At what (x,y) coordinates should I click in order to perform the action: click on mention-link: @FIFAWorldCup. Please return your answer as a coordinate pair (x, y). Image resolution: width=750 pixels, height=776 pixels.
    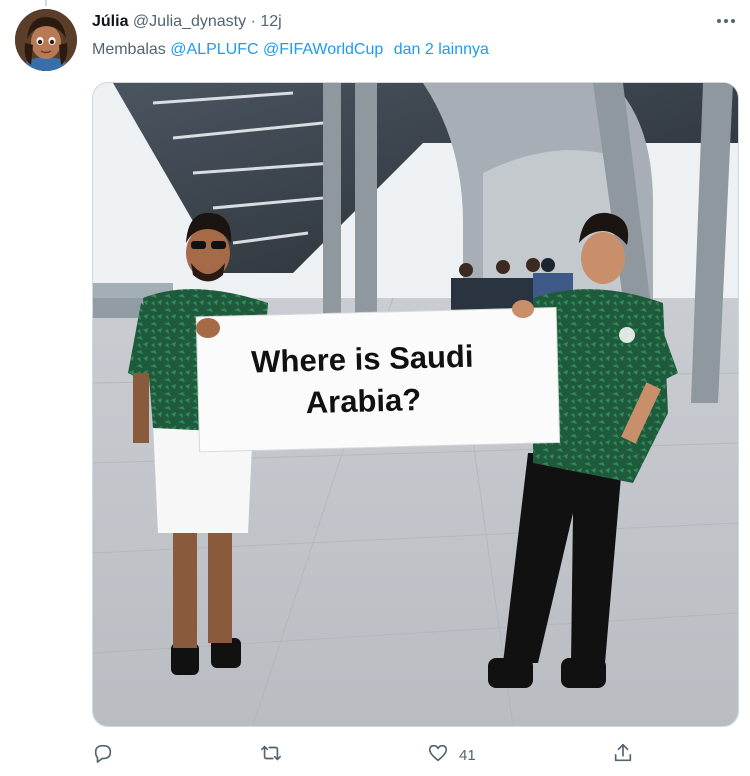
    Looking at the image, I should click on (323, 49).